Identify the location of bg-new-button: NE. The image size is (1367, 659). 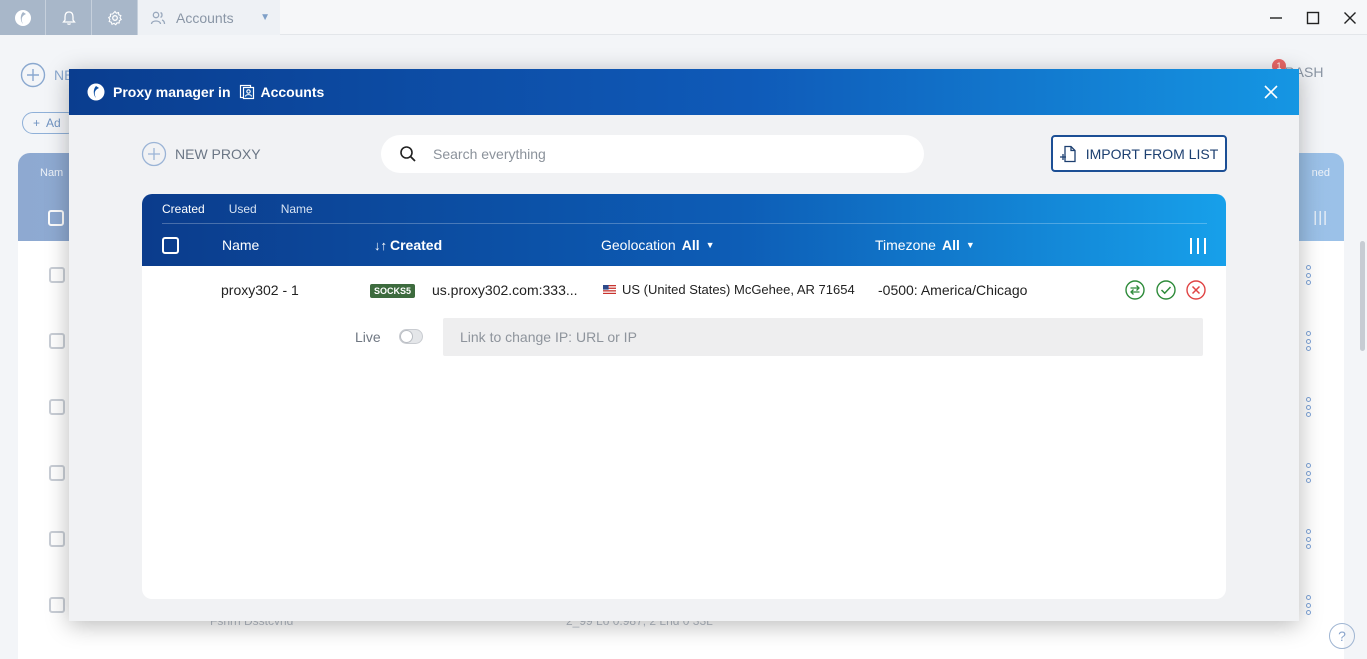
(46, 75).